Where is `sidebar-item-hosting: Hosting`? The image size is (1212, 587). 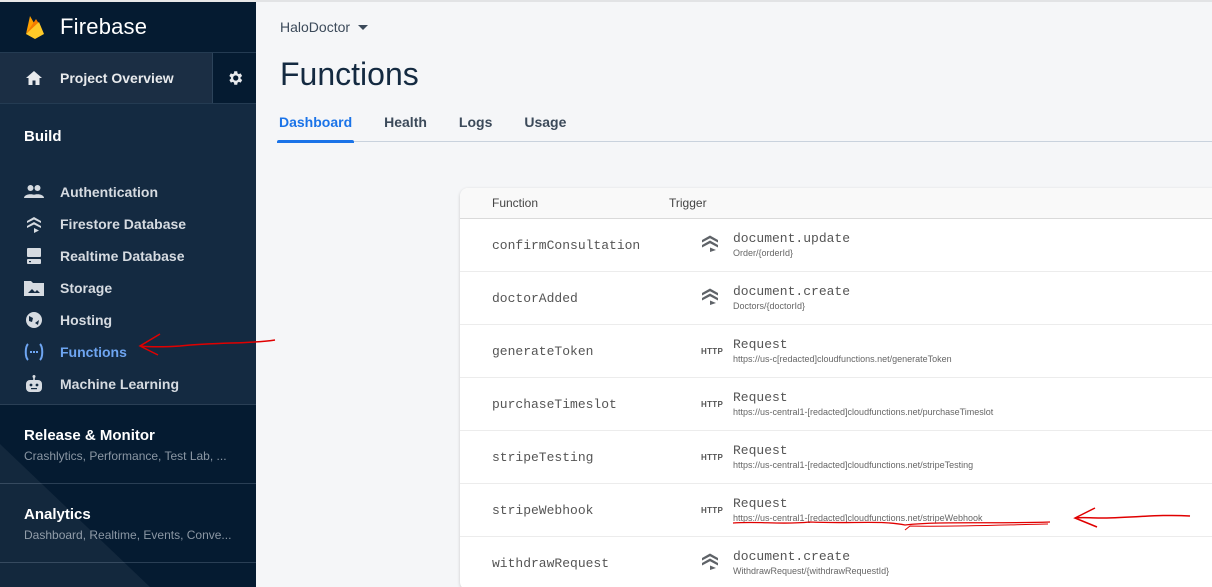
sidebar-item-hosting: Hosting is located at coordinates (128, 320).